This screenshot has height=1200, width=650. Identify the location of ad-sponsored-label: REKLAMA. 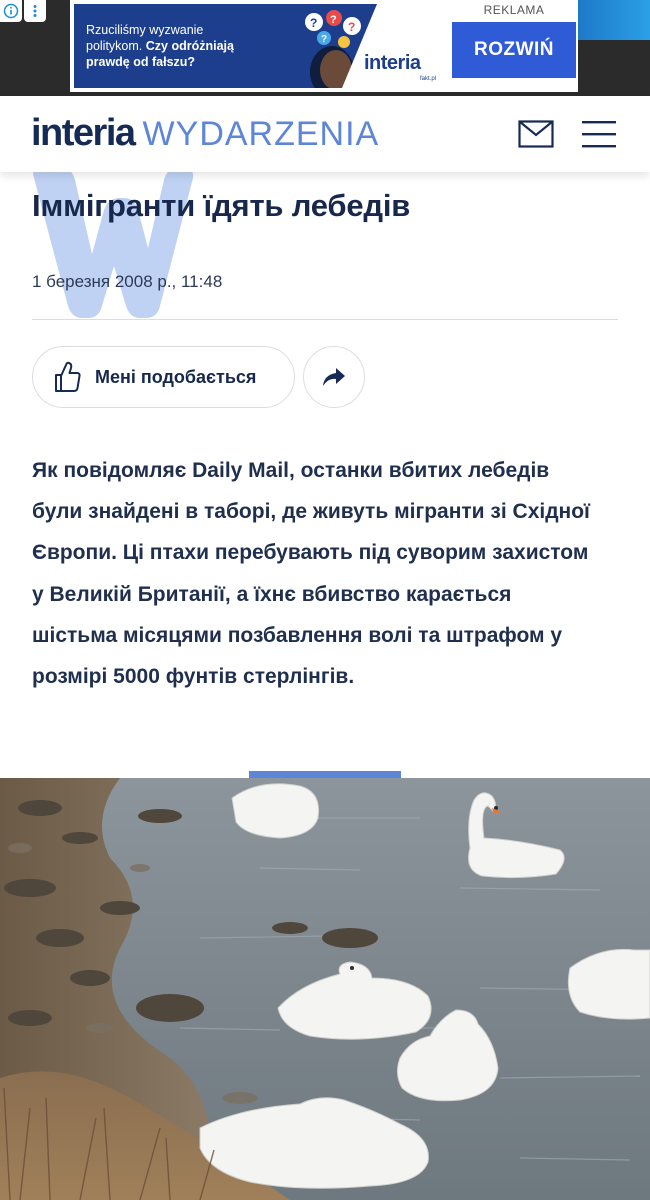
(514, 10).